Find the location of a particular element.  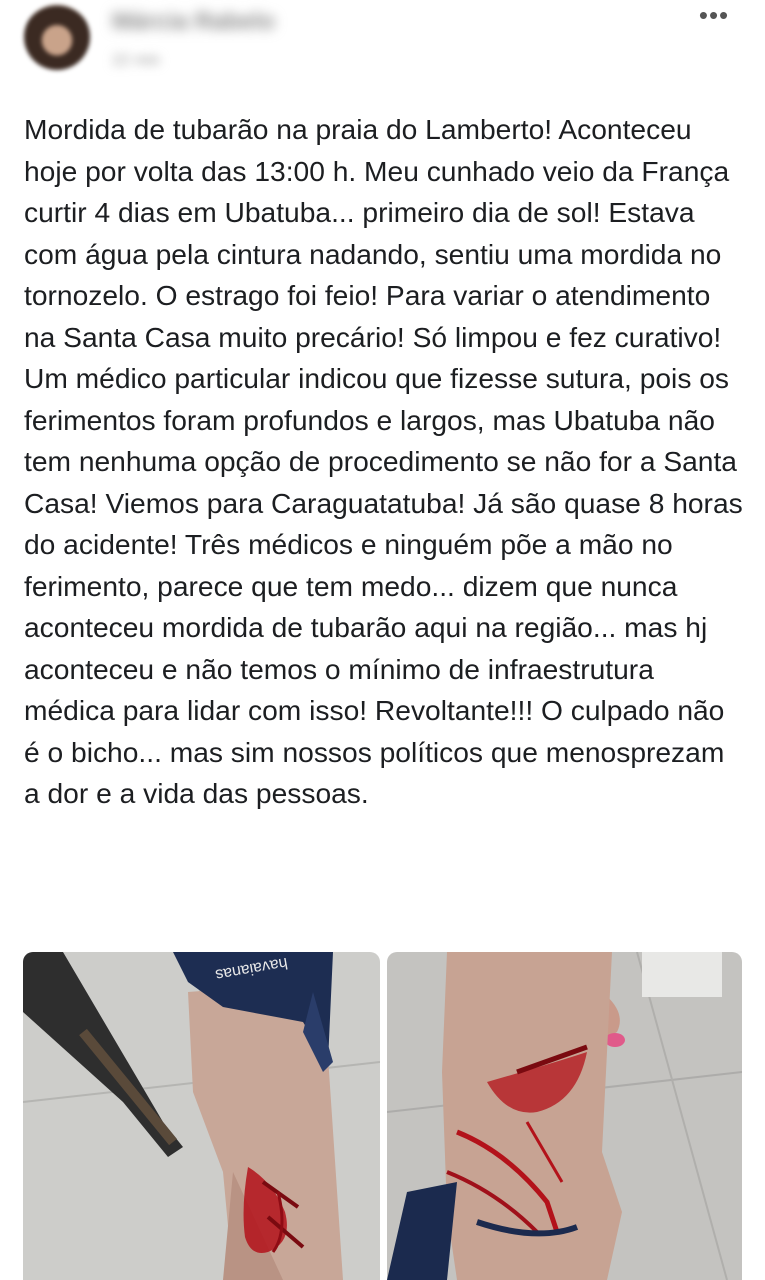

post-header: Márcia Rabelo 22 min ••• is located at coordinates (382, 47).